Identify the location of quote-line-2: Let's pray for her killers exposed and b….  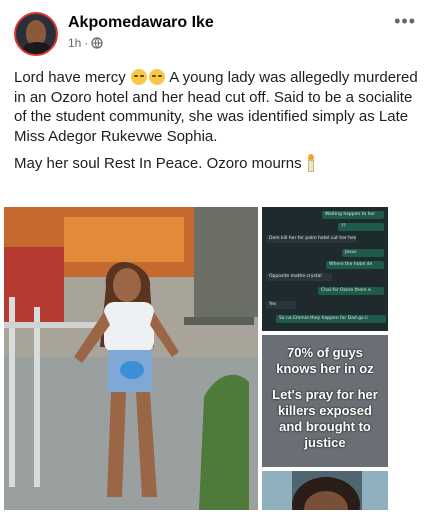
(325, 418).